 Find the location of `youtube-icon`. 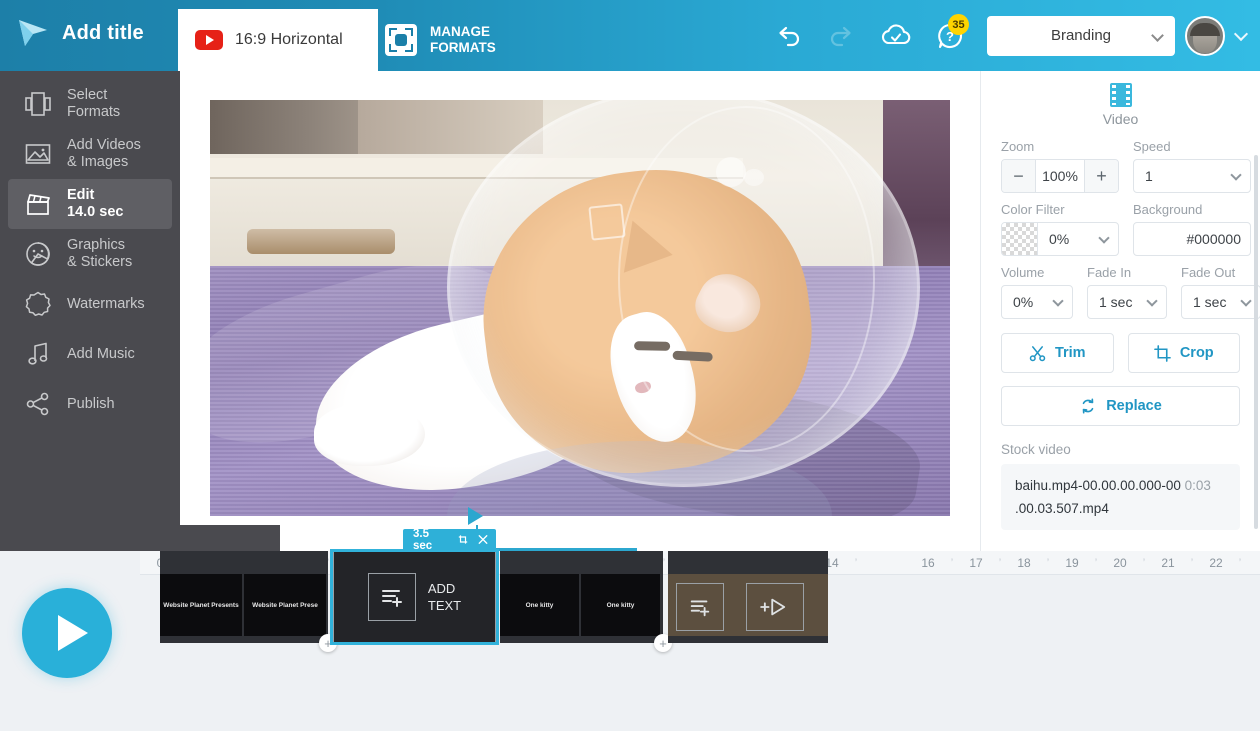

youtube-icon is located at coordinates (209, 40).